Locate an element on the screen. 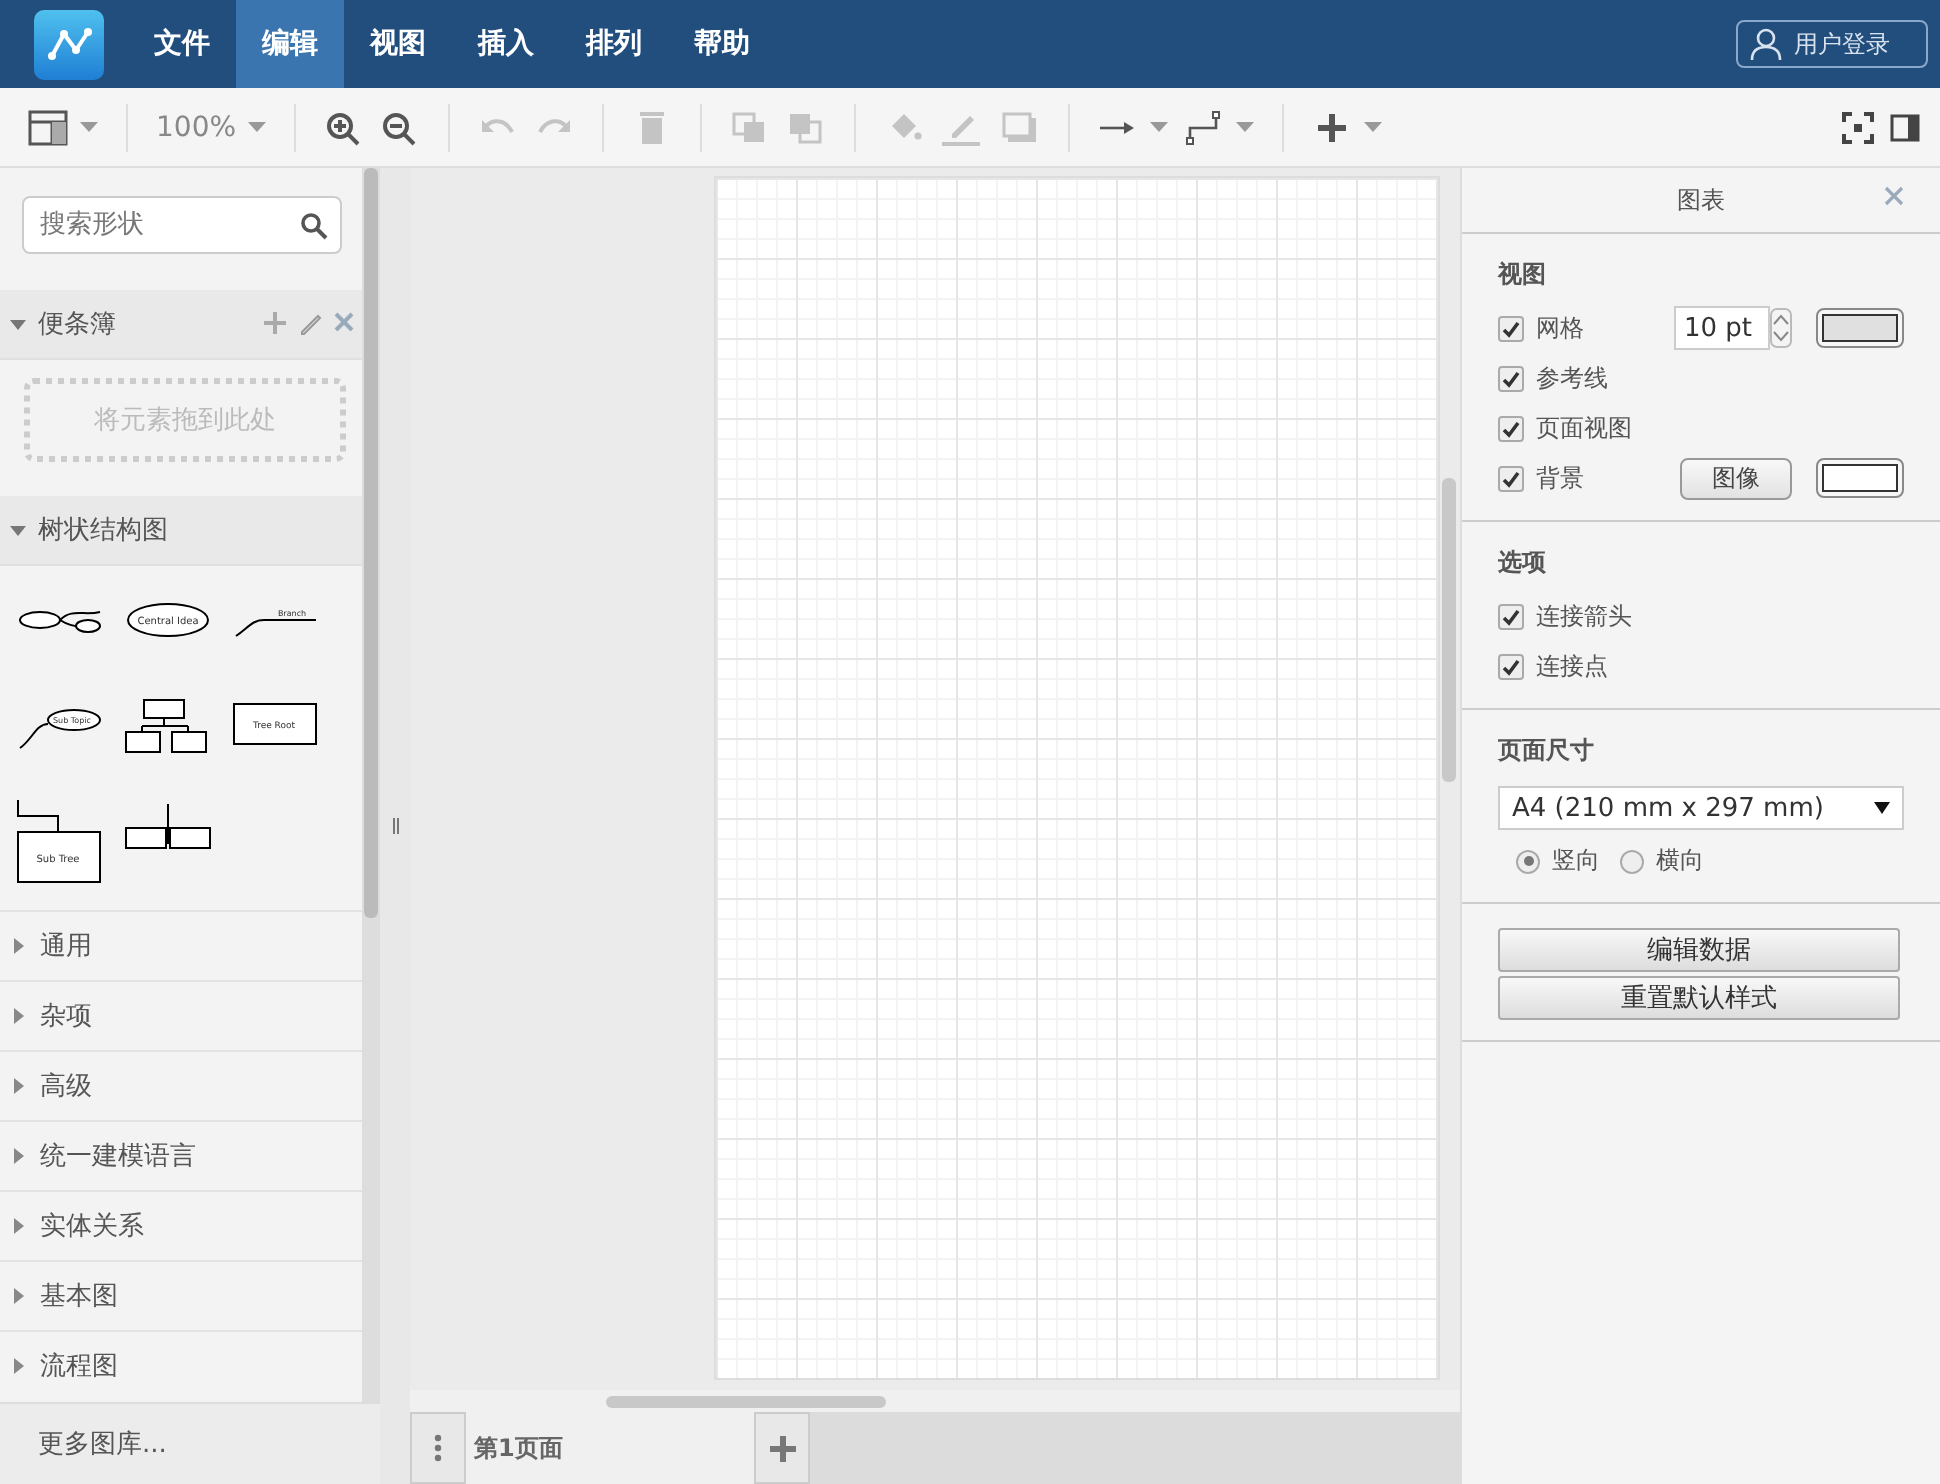  spinner-icon is located at coordinates (1781, 328).